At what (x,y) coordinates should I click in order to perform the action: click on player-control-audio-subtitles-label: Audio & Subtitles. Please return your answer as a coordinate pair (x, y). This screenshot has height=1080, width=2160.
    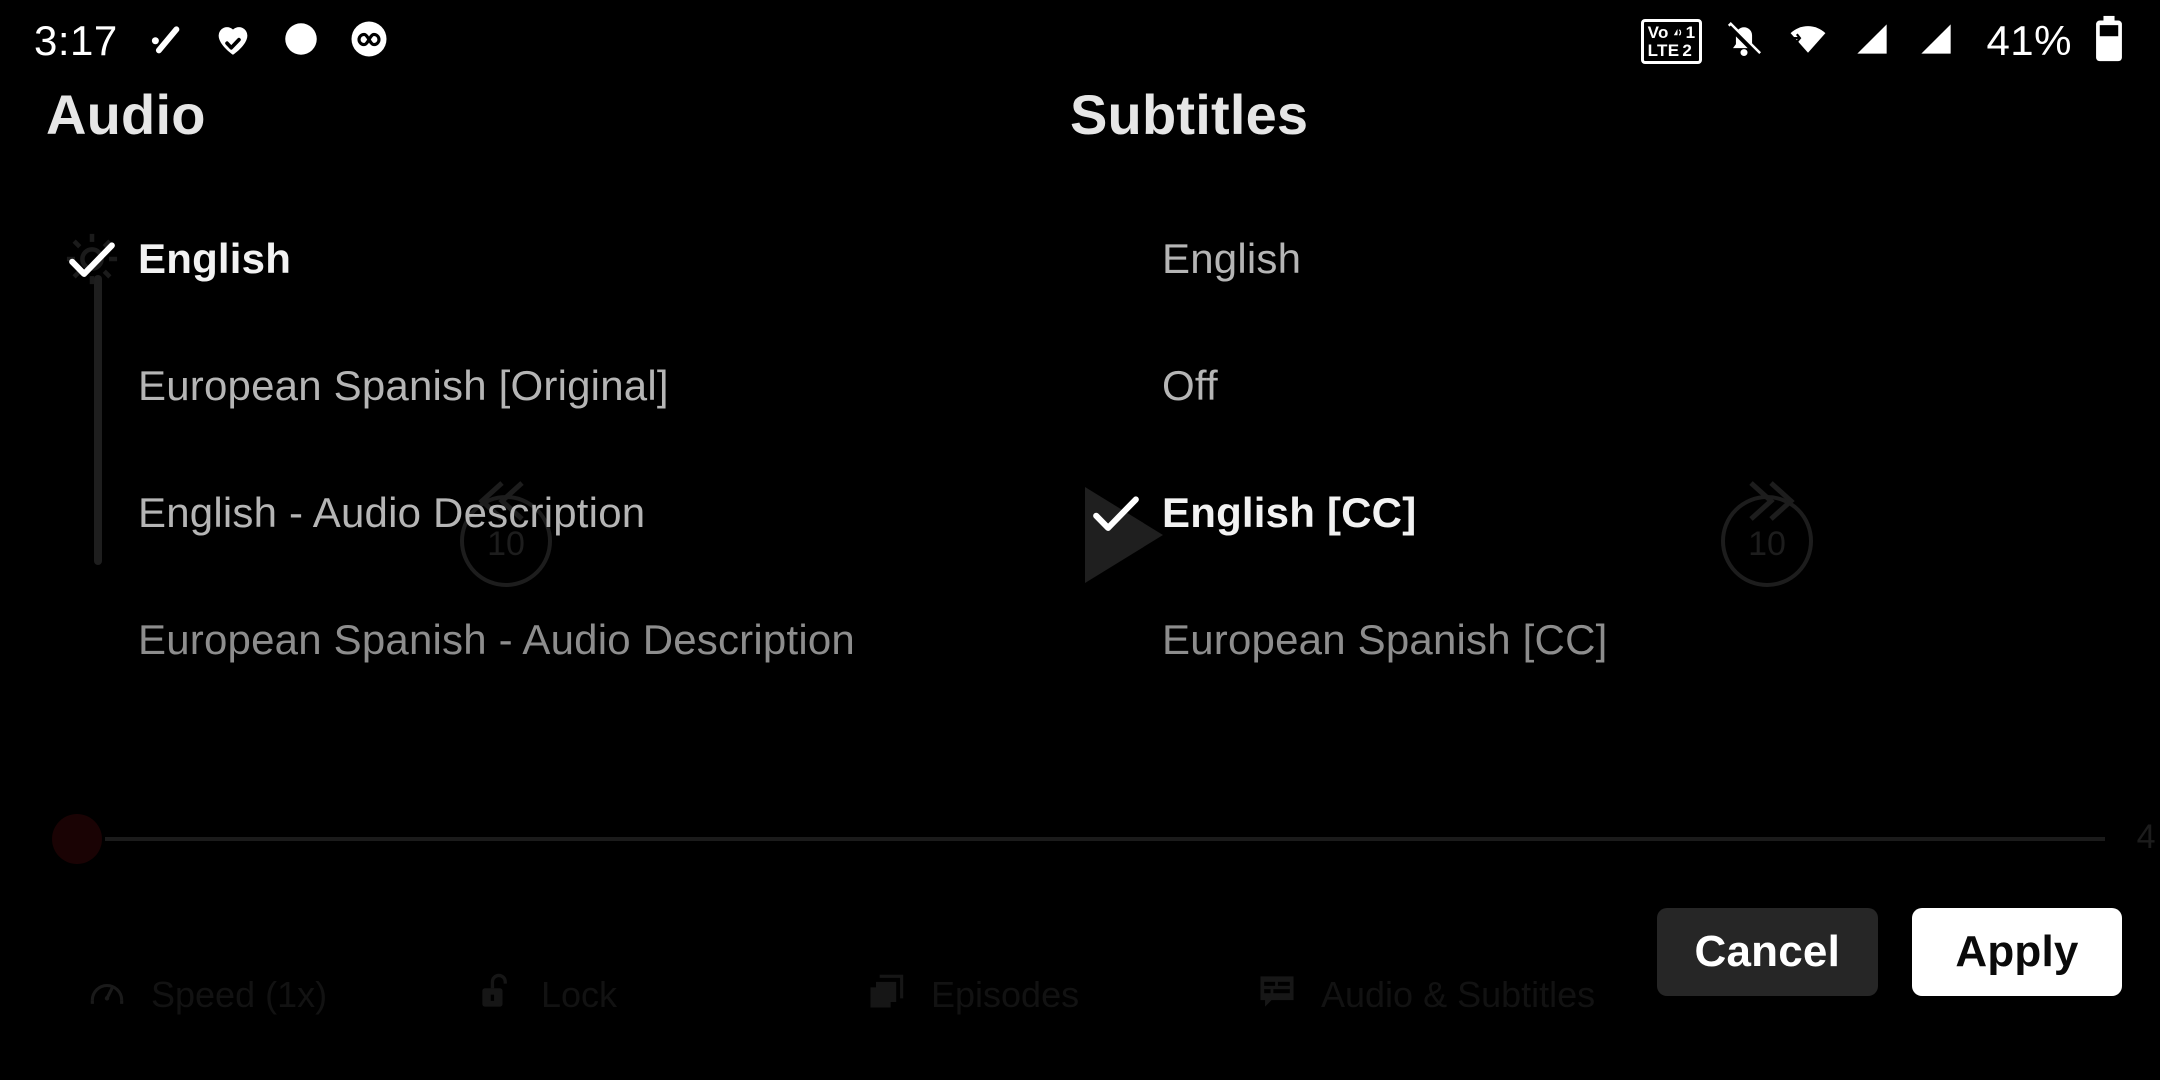
    Looking at the image, I should click on (1458, 994).